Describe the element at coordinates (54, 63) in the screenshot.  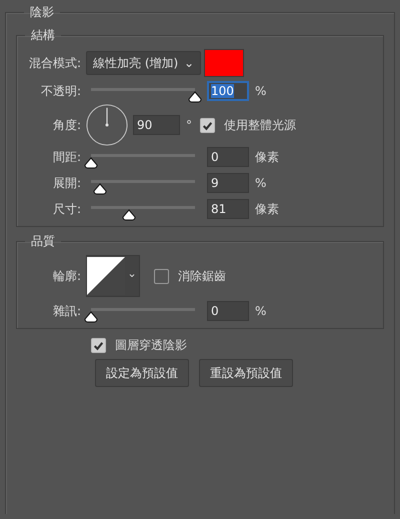
I see `field-label: 混合模式:` at that location.